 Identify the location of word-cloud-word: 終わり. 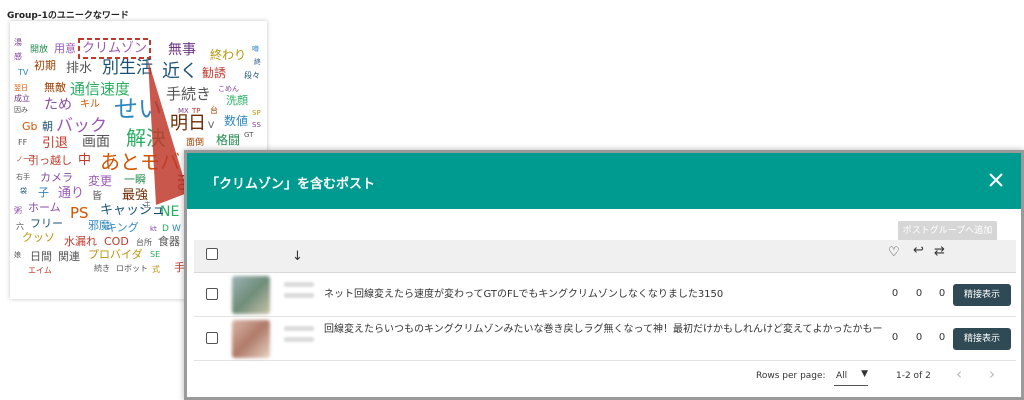
(228, 54).